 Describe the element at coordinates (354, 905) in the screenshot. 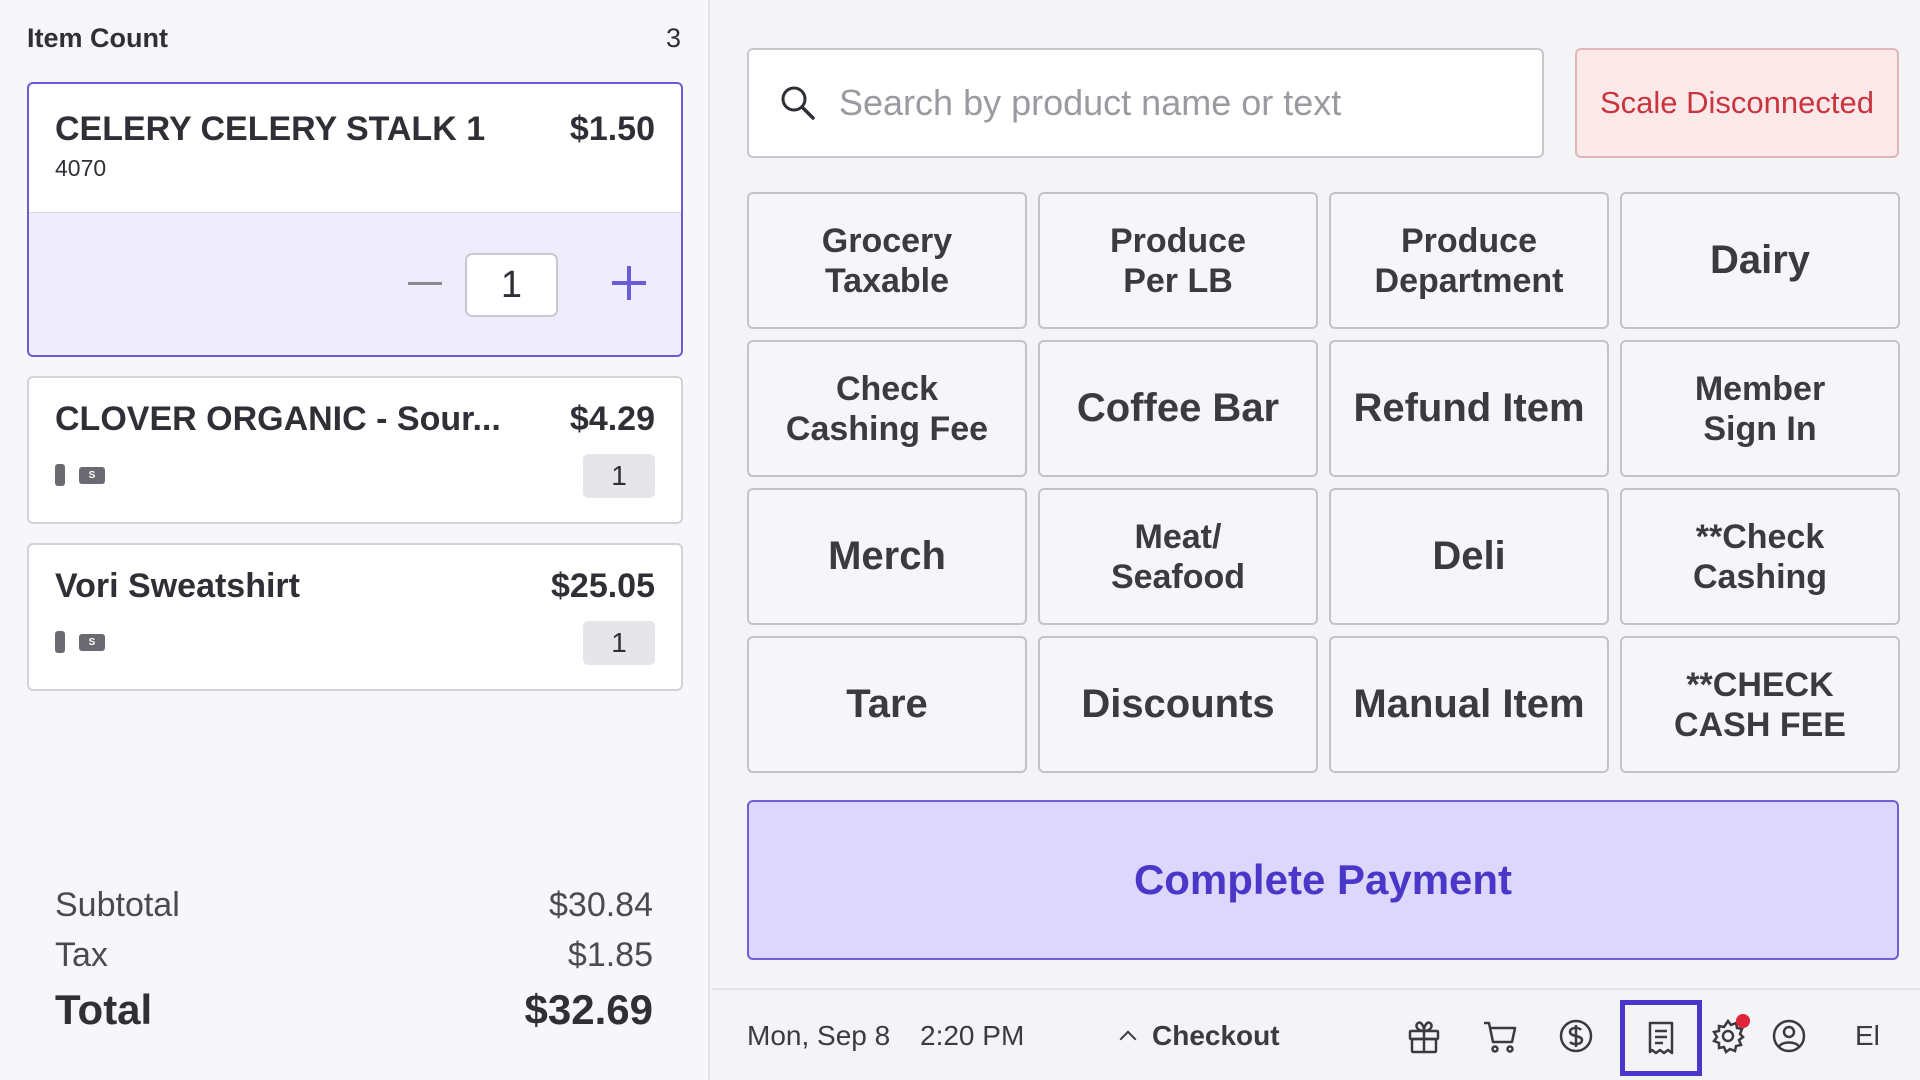

I see `subtotal-row: Subtotal $30.84` at that location.